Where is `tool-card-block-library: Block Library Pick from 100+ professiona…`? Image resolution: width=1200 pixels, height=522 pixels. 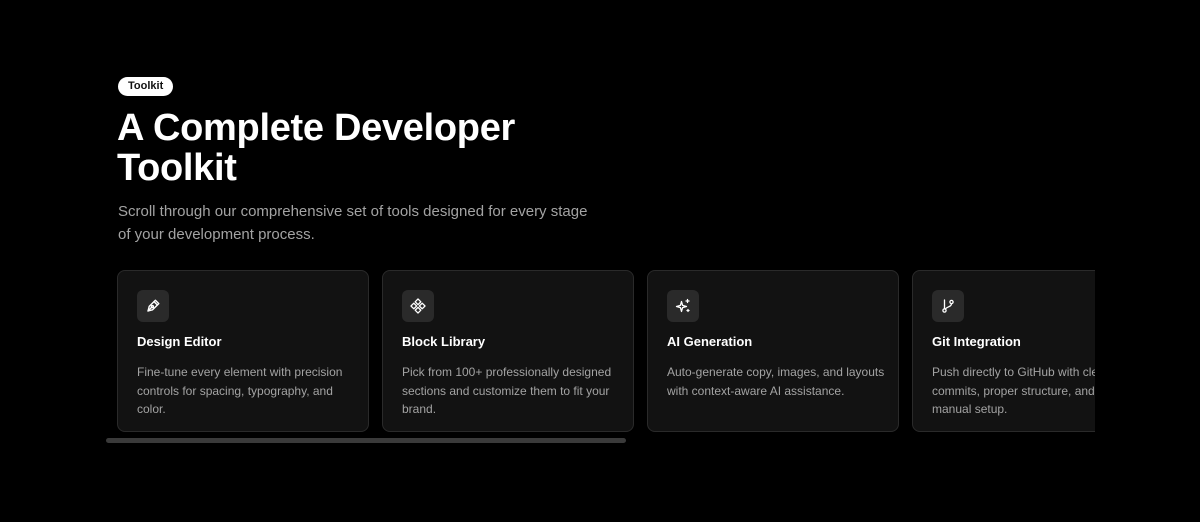 tool-card-block-library: Block Library Pick from 100+ professiona… is located at coordinates (508, 351).